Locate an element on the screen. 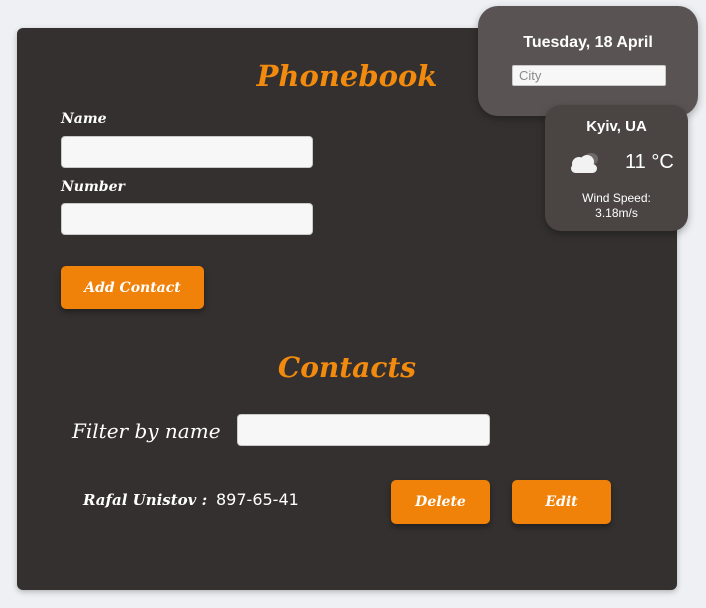  date-text: Tuesday, 18 April is located at coordinates (588, 42).